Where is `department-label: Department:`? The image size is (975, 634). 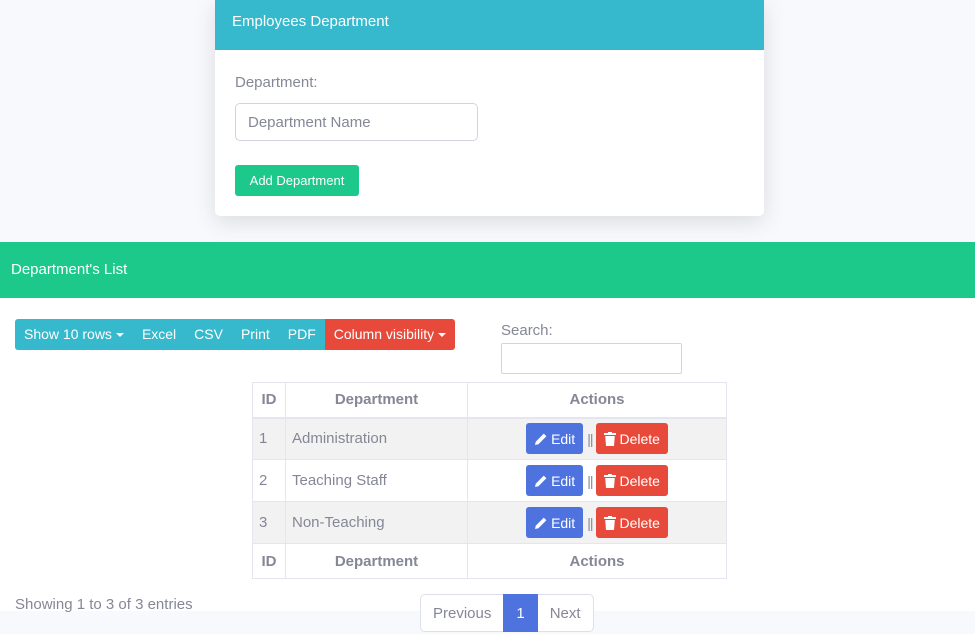 department-label: Department: is located at coordinates (276, 82).